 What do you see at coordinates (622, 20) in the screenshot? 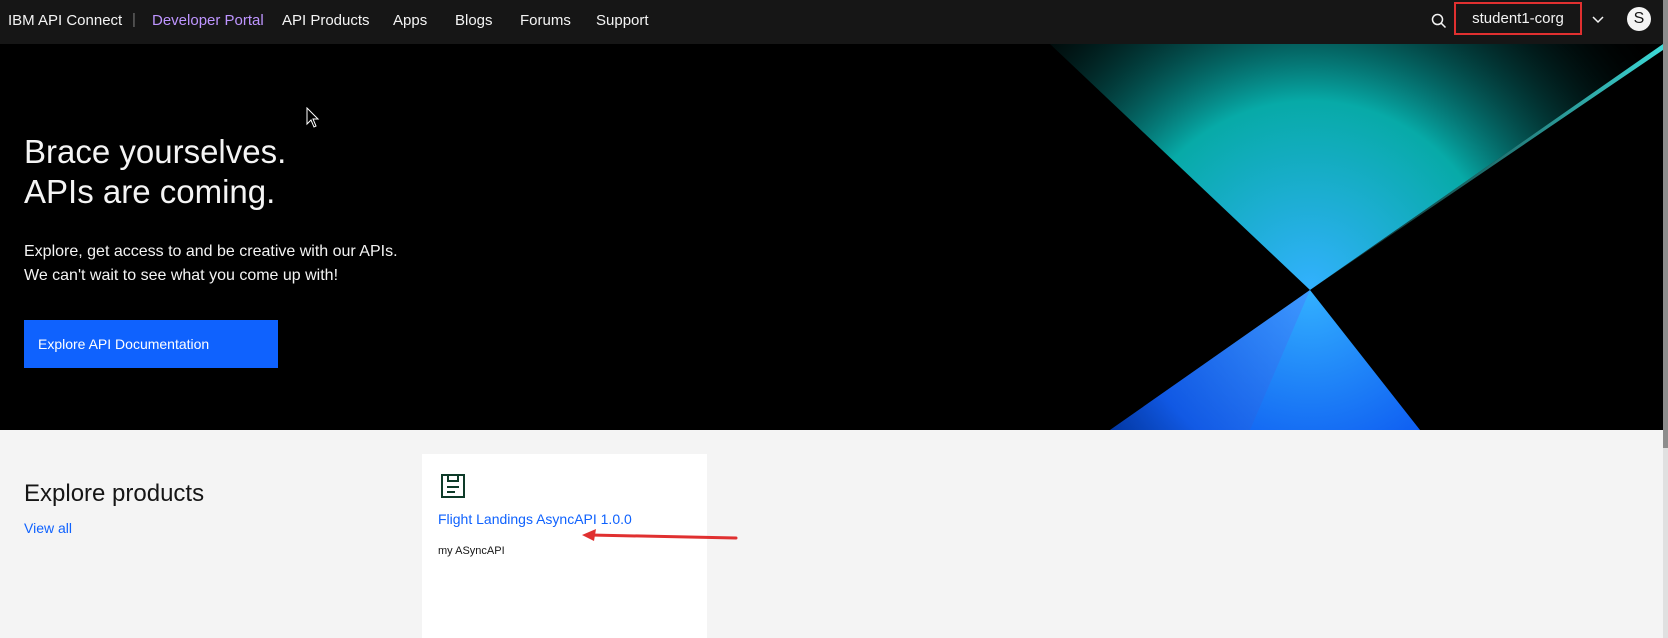
I see `nav-support: Support` at bounding box center [622, 20].